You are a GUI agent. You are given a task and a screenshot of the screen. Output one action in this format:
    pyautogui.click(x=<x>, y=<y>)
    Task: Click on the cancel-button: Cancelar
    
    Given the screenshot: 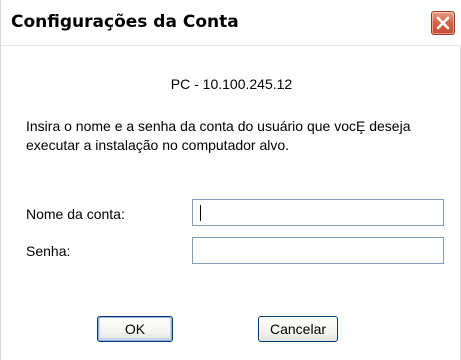 What is the action you would take?
    pyautogui.click(x=298, y=329)
    